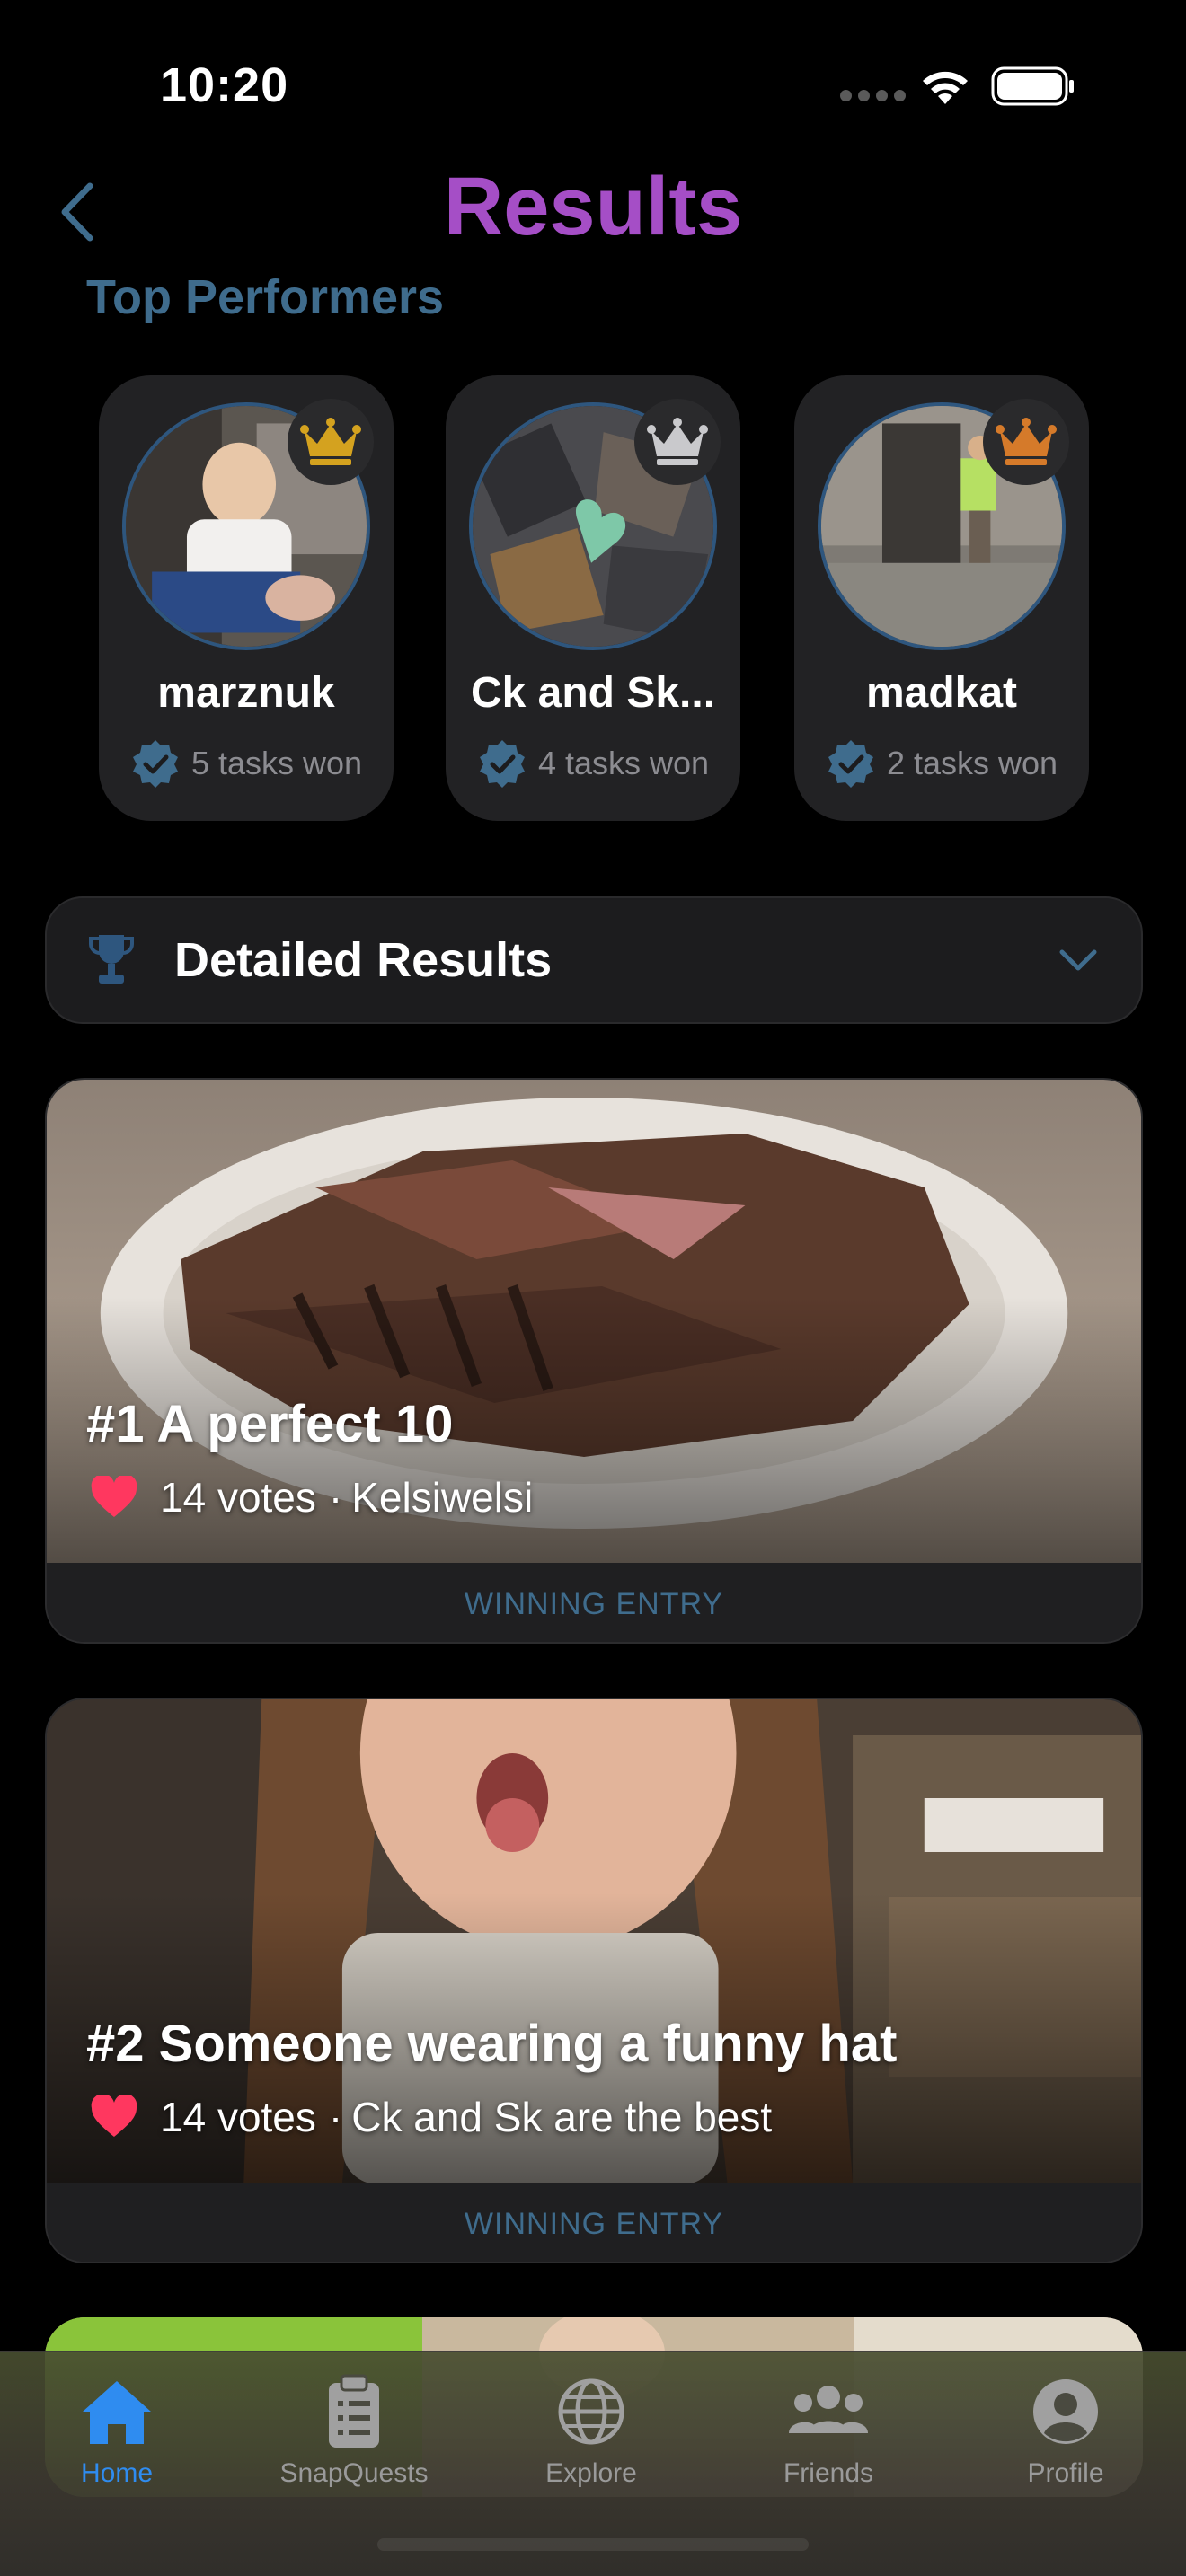 Image resolution: width=1186 pixels, height=2576 pixels. Describe the element at coordinates (492, 2044) in the screenshot. I see `entry-title: #2 Someone wearing a funny hat` at that location.